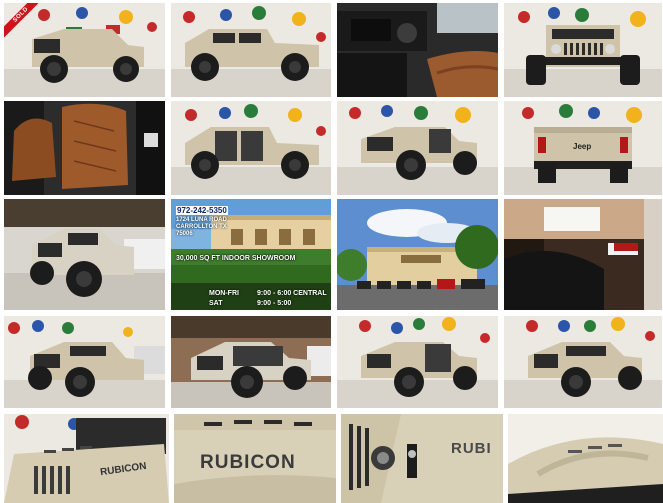 This screenshot has height=503, width=663. I want to click on hours-weekday-label: MON-FRI, so click(224, 293).